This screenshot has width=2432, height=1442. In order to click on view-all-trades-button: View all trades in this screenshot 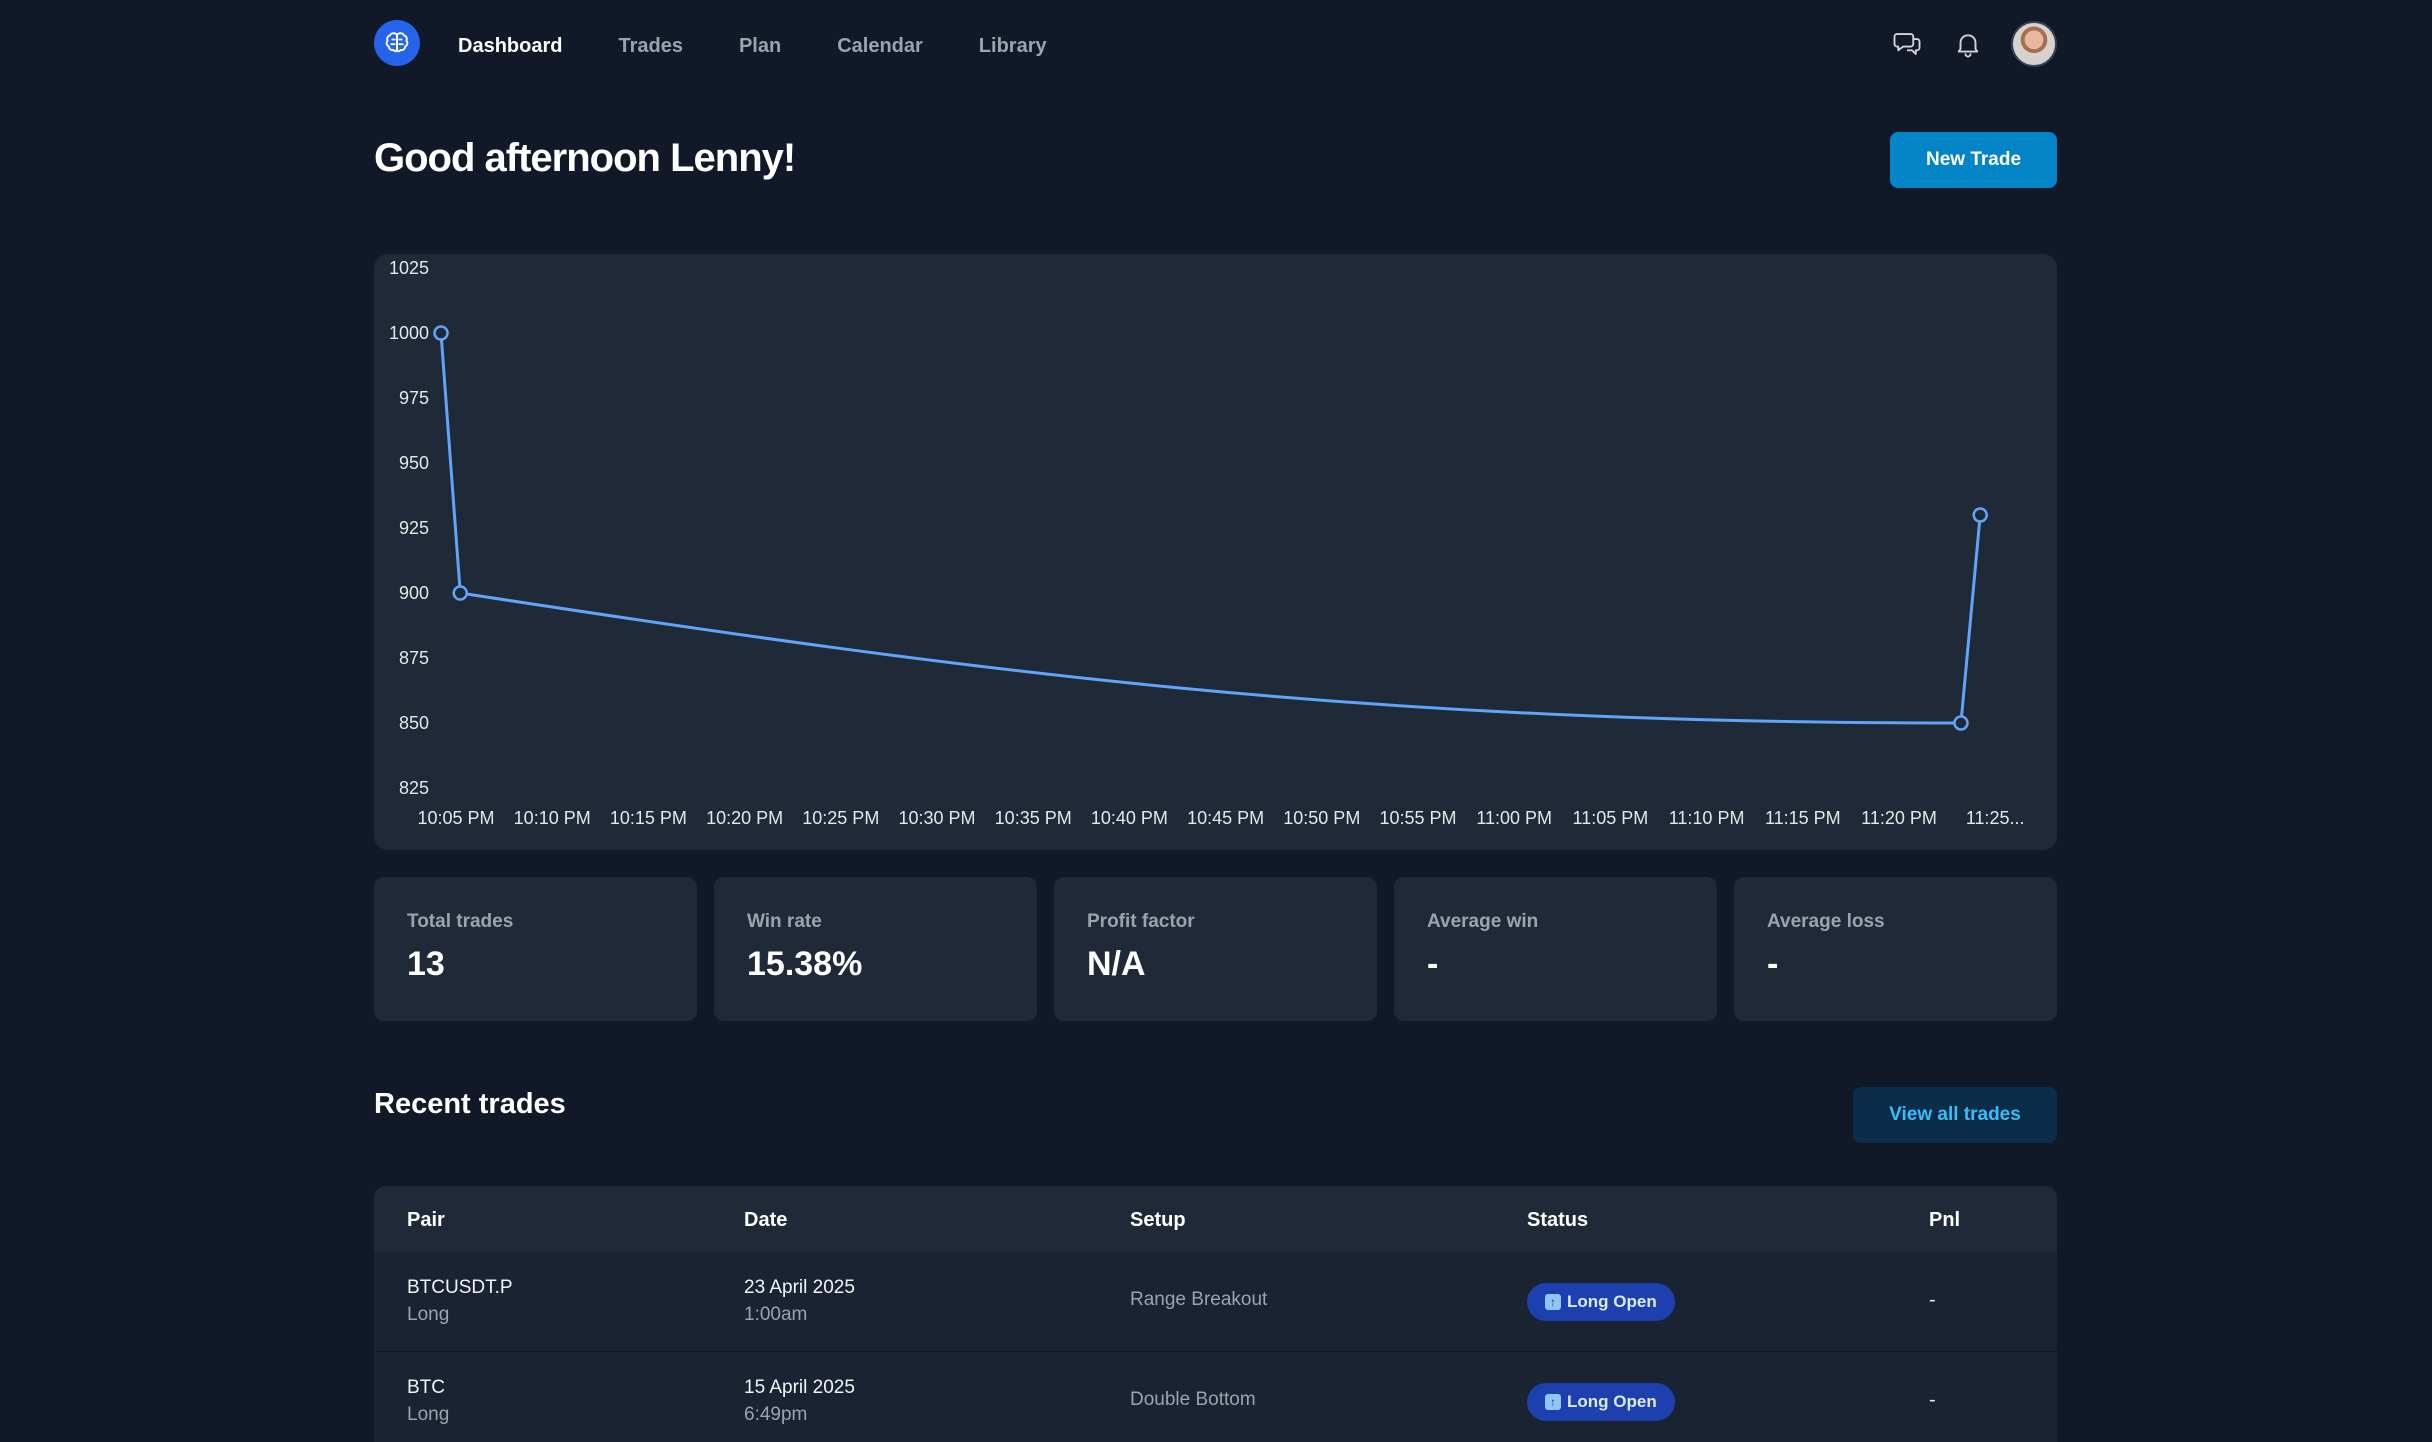, I will do `click(1955, 1115)`.